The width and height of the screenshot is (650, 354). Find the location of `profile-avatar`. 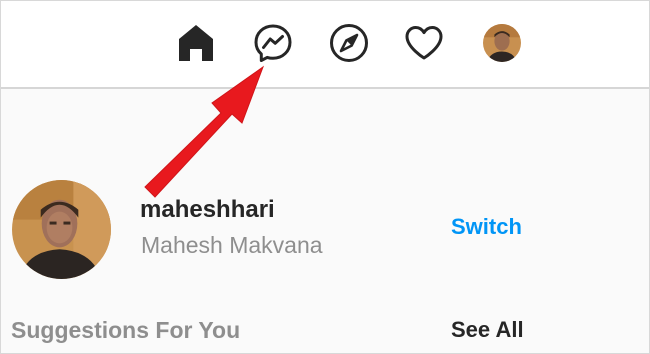

profile-avatar is located at coordinates (502, 43).